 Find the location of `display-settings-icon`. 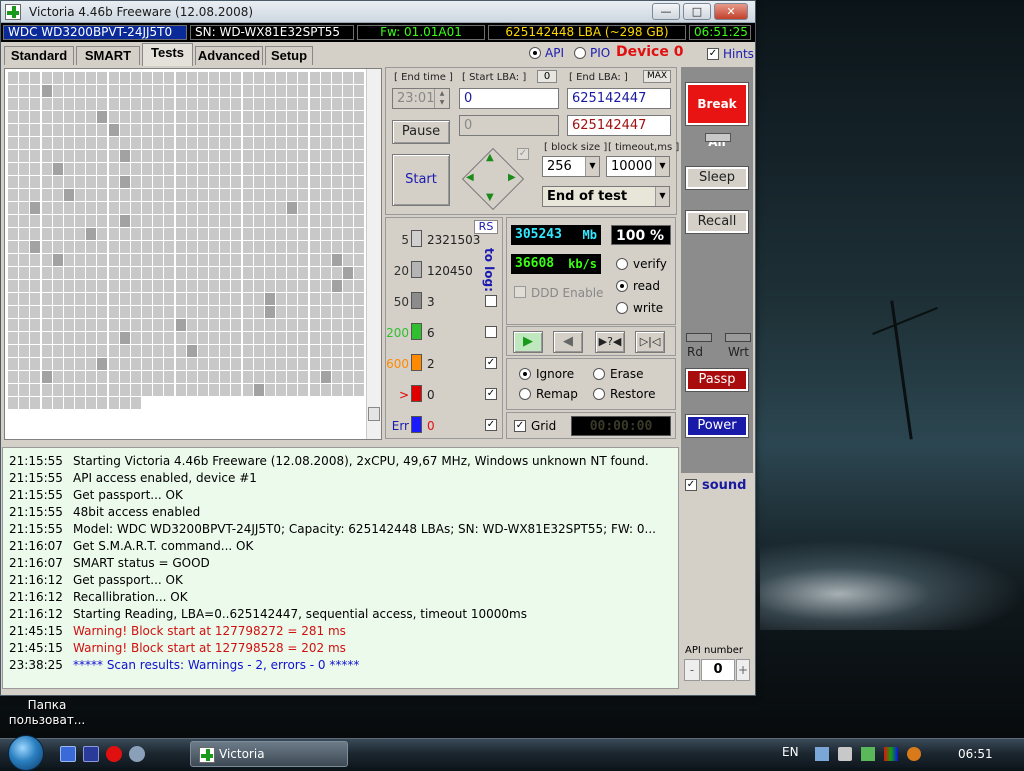

display-settings-icon is located at coordinates (891, 754).